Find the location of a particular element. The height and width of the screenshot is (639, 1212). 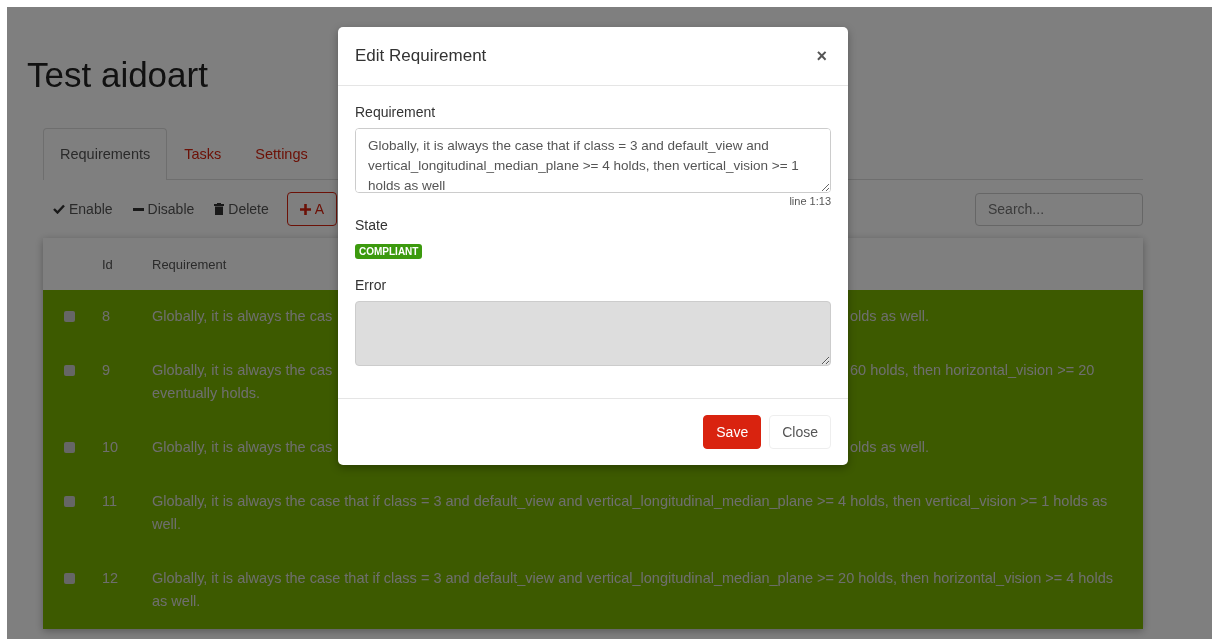

id-cell-text: 10 is located at coordinates (111, 447).